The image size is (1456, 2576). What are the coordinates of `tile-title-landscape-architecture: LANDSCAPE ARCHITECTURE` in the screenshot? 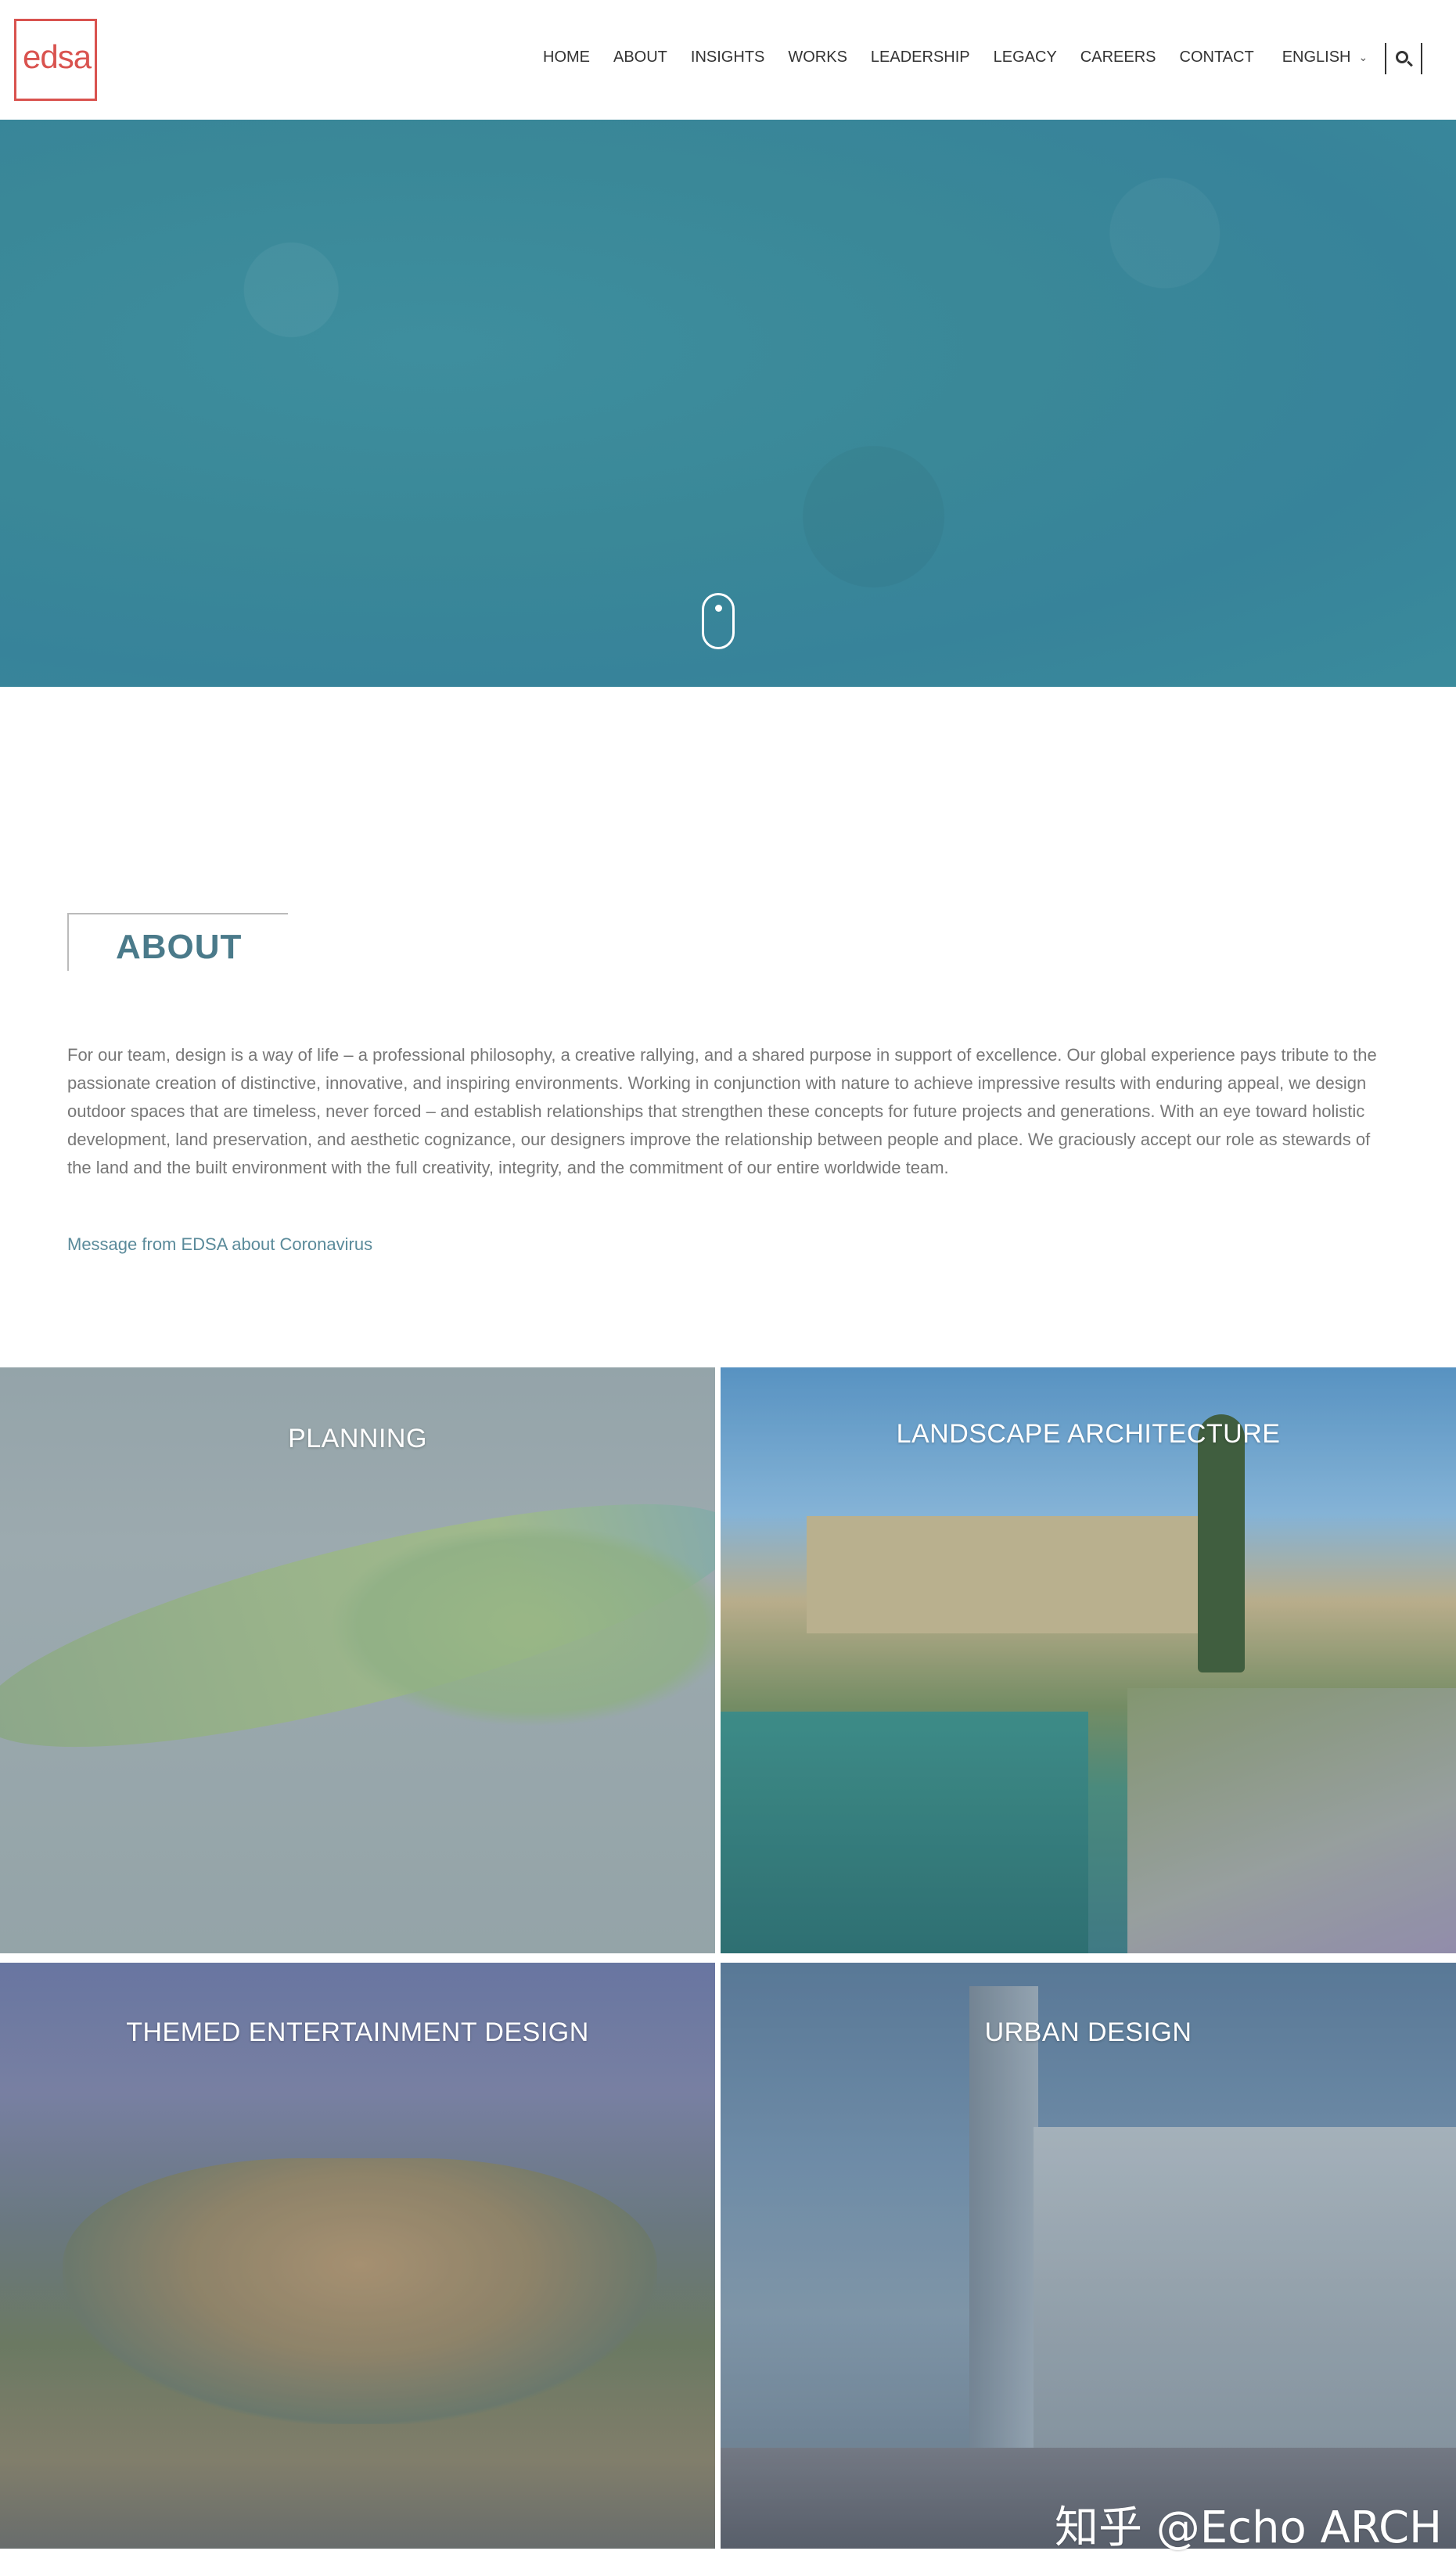 It's located at (1088, 1434).